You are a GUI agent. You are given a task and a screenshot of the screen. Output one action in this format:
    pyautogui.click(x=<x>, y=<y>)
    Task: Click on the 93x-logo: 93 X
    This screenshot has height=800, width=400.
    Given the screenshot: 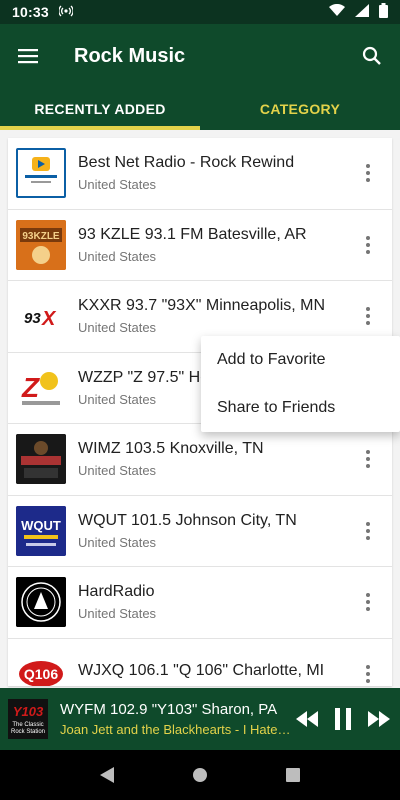 What is the action you would take?
    pyautogui.click(x=41, y=316)
    